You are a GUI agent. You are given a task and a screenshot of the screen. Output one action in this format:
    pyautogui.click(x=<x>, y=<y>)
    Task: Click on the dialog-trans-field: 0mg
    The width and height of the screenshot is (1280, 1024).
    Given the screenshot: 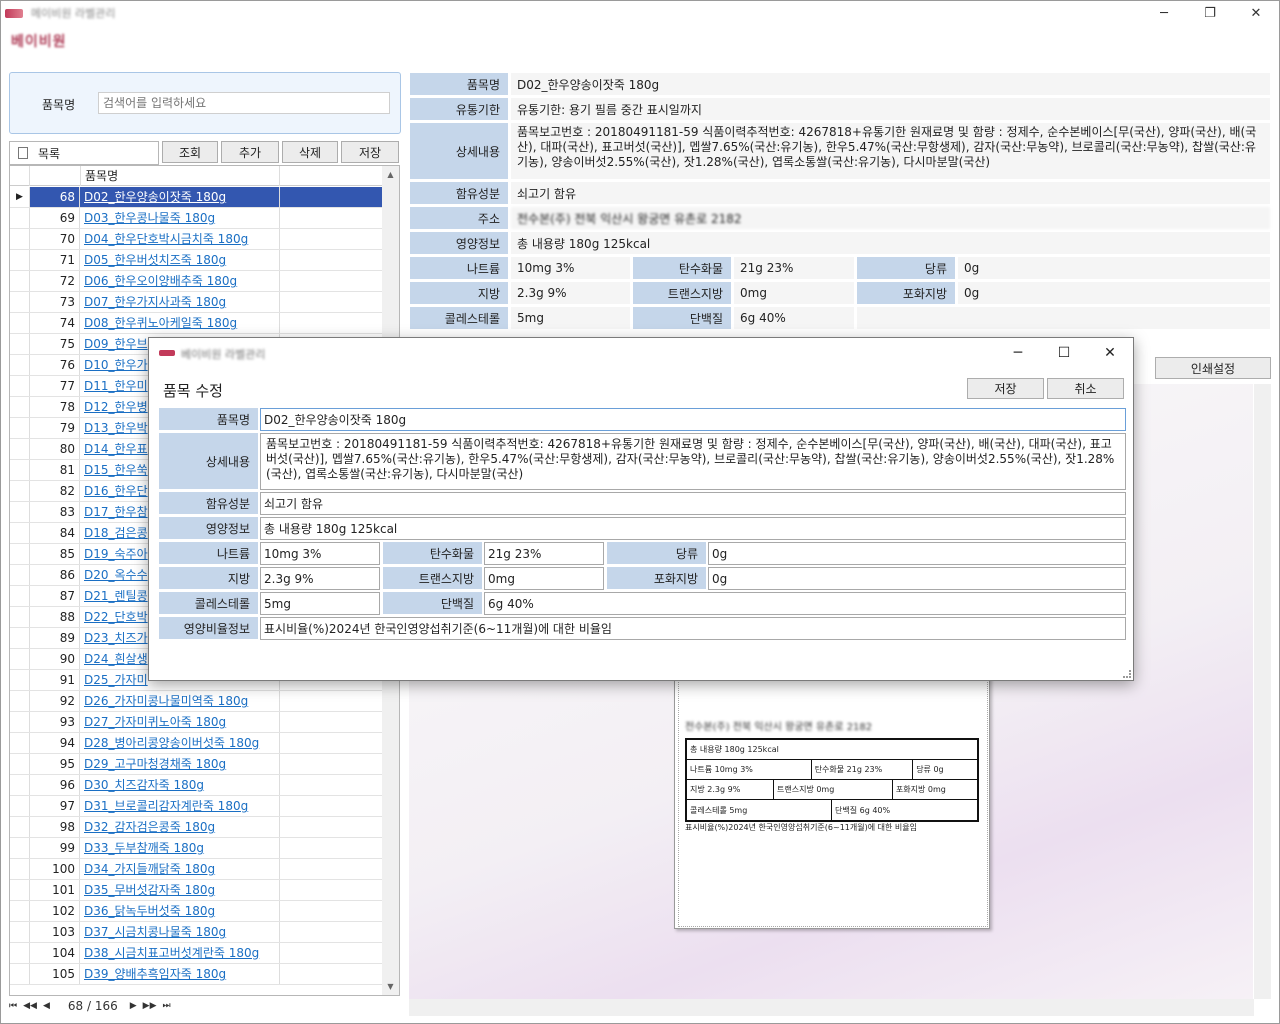 What is the action you would take?
    pyautogui.click(x=544, y=578)
    